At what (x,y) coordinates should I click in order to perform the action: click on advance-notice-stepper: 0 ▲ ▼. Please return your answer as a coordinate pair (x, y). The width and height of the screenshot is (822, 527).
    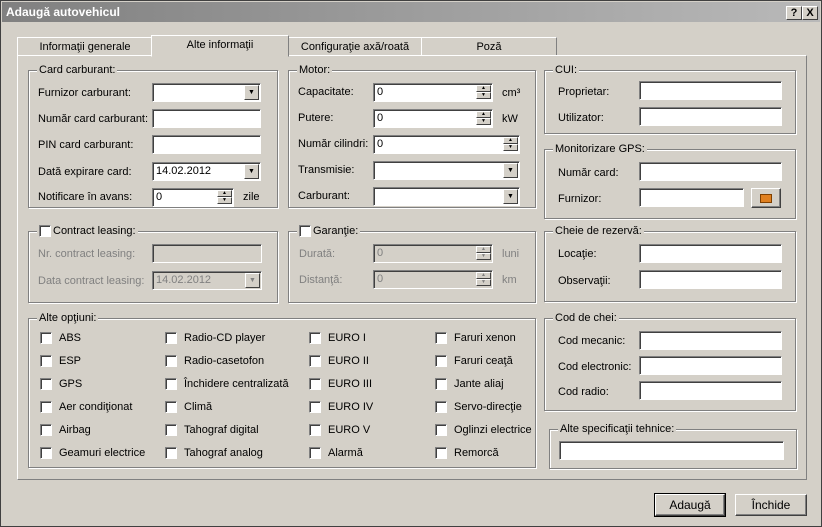
    Looking at the image, I should click on (193, 197).